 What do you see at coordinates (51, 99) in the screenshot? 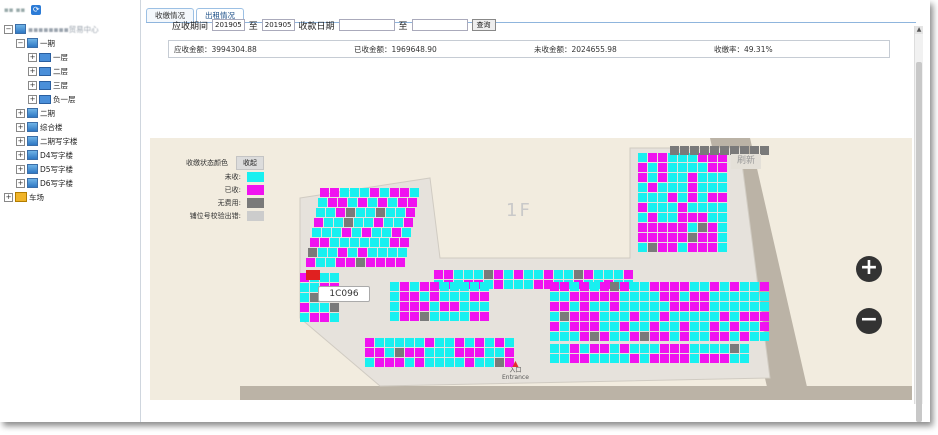
I see `tree-node: + 负一层` at bounding box center [51, 99].